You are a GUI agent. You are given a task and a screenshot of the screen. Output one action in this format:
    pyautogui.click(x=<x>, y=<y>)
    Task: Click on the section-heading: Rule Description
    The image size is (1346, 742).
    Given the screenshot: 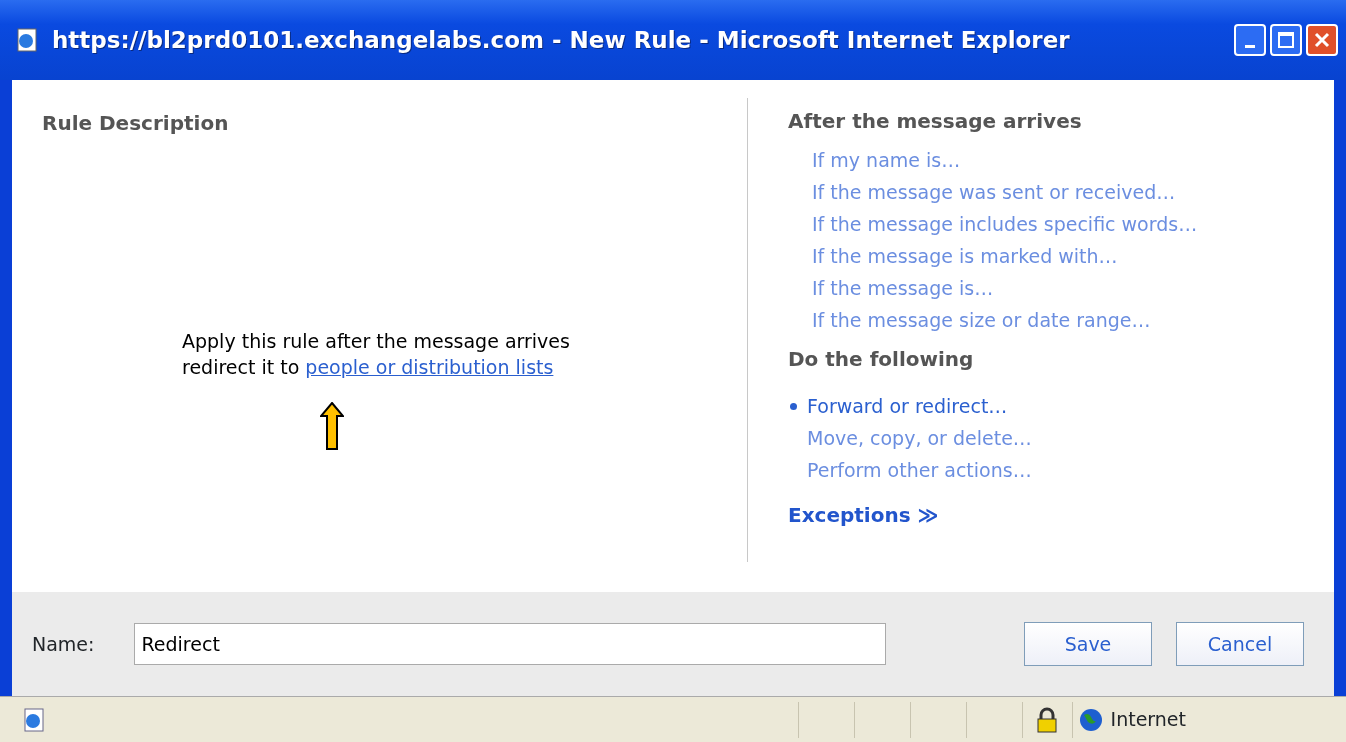 What is the action you would take?
    pyautogui.click(x=136, y=123)
    